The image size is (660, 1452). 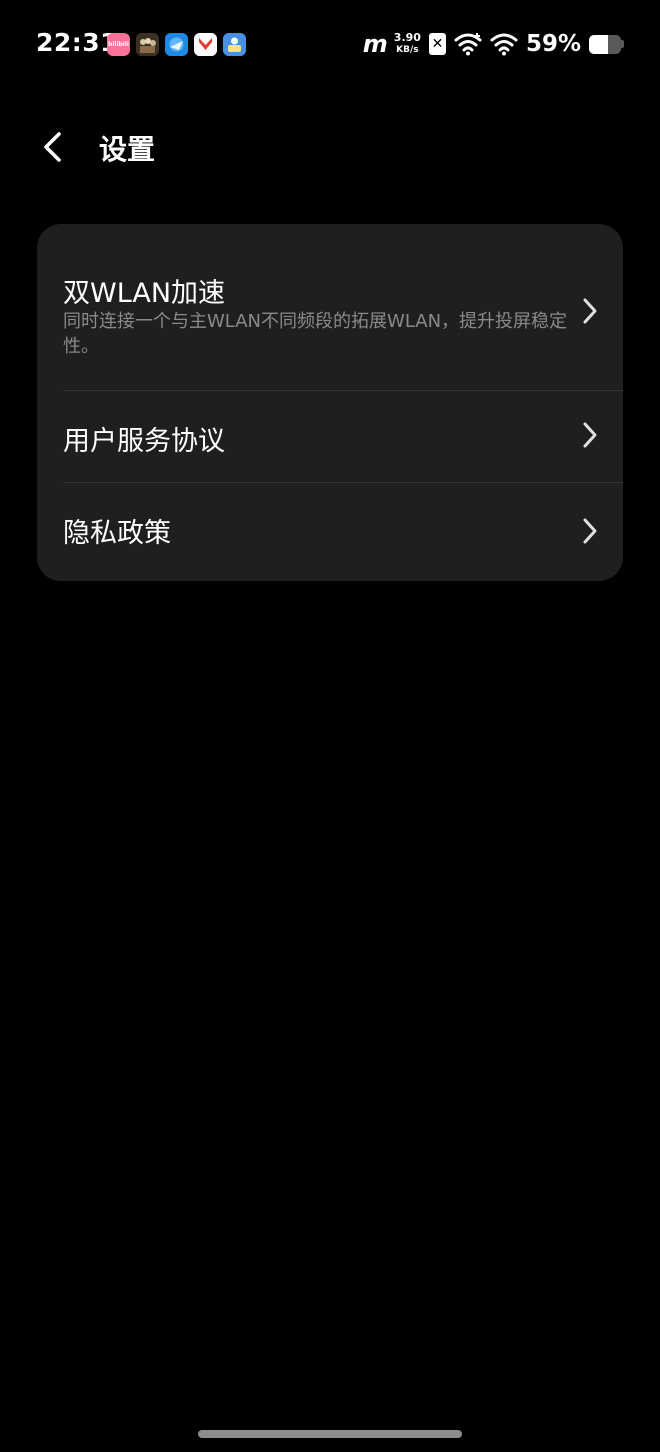 I want to click on wifi-hotspot-icon, so click(x=468, y=44).